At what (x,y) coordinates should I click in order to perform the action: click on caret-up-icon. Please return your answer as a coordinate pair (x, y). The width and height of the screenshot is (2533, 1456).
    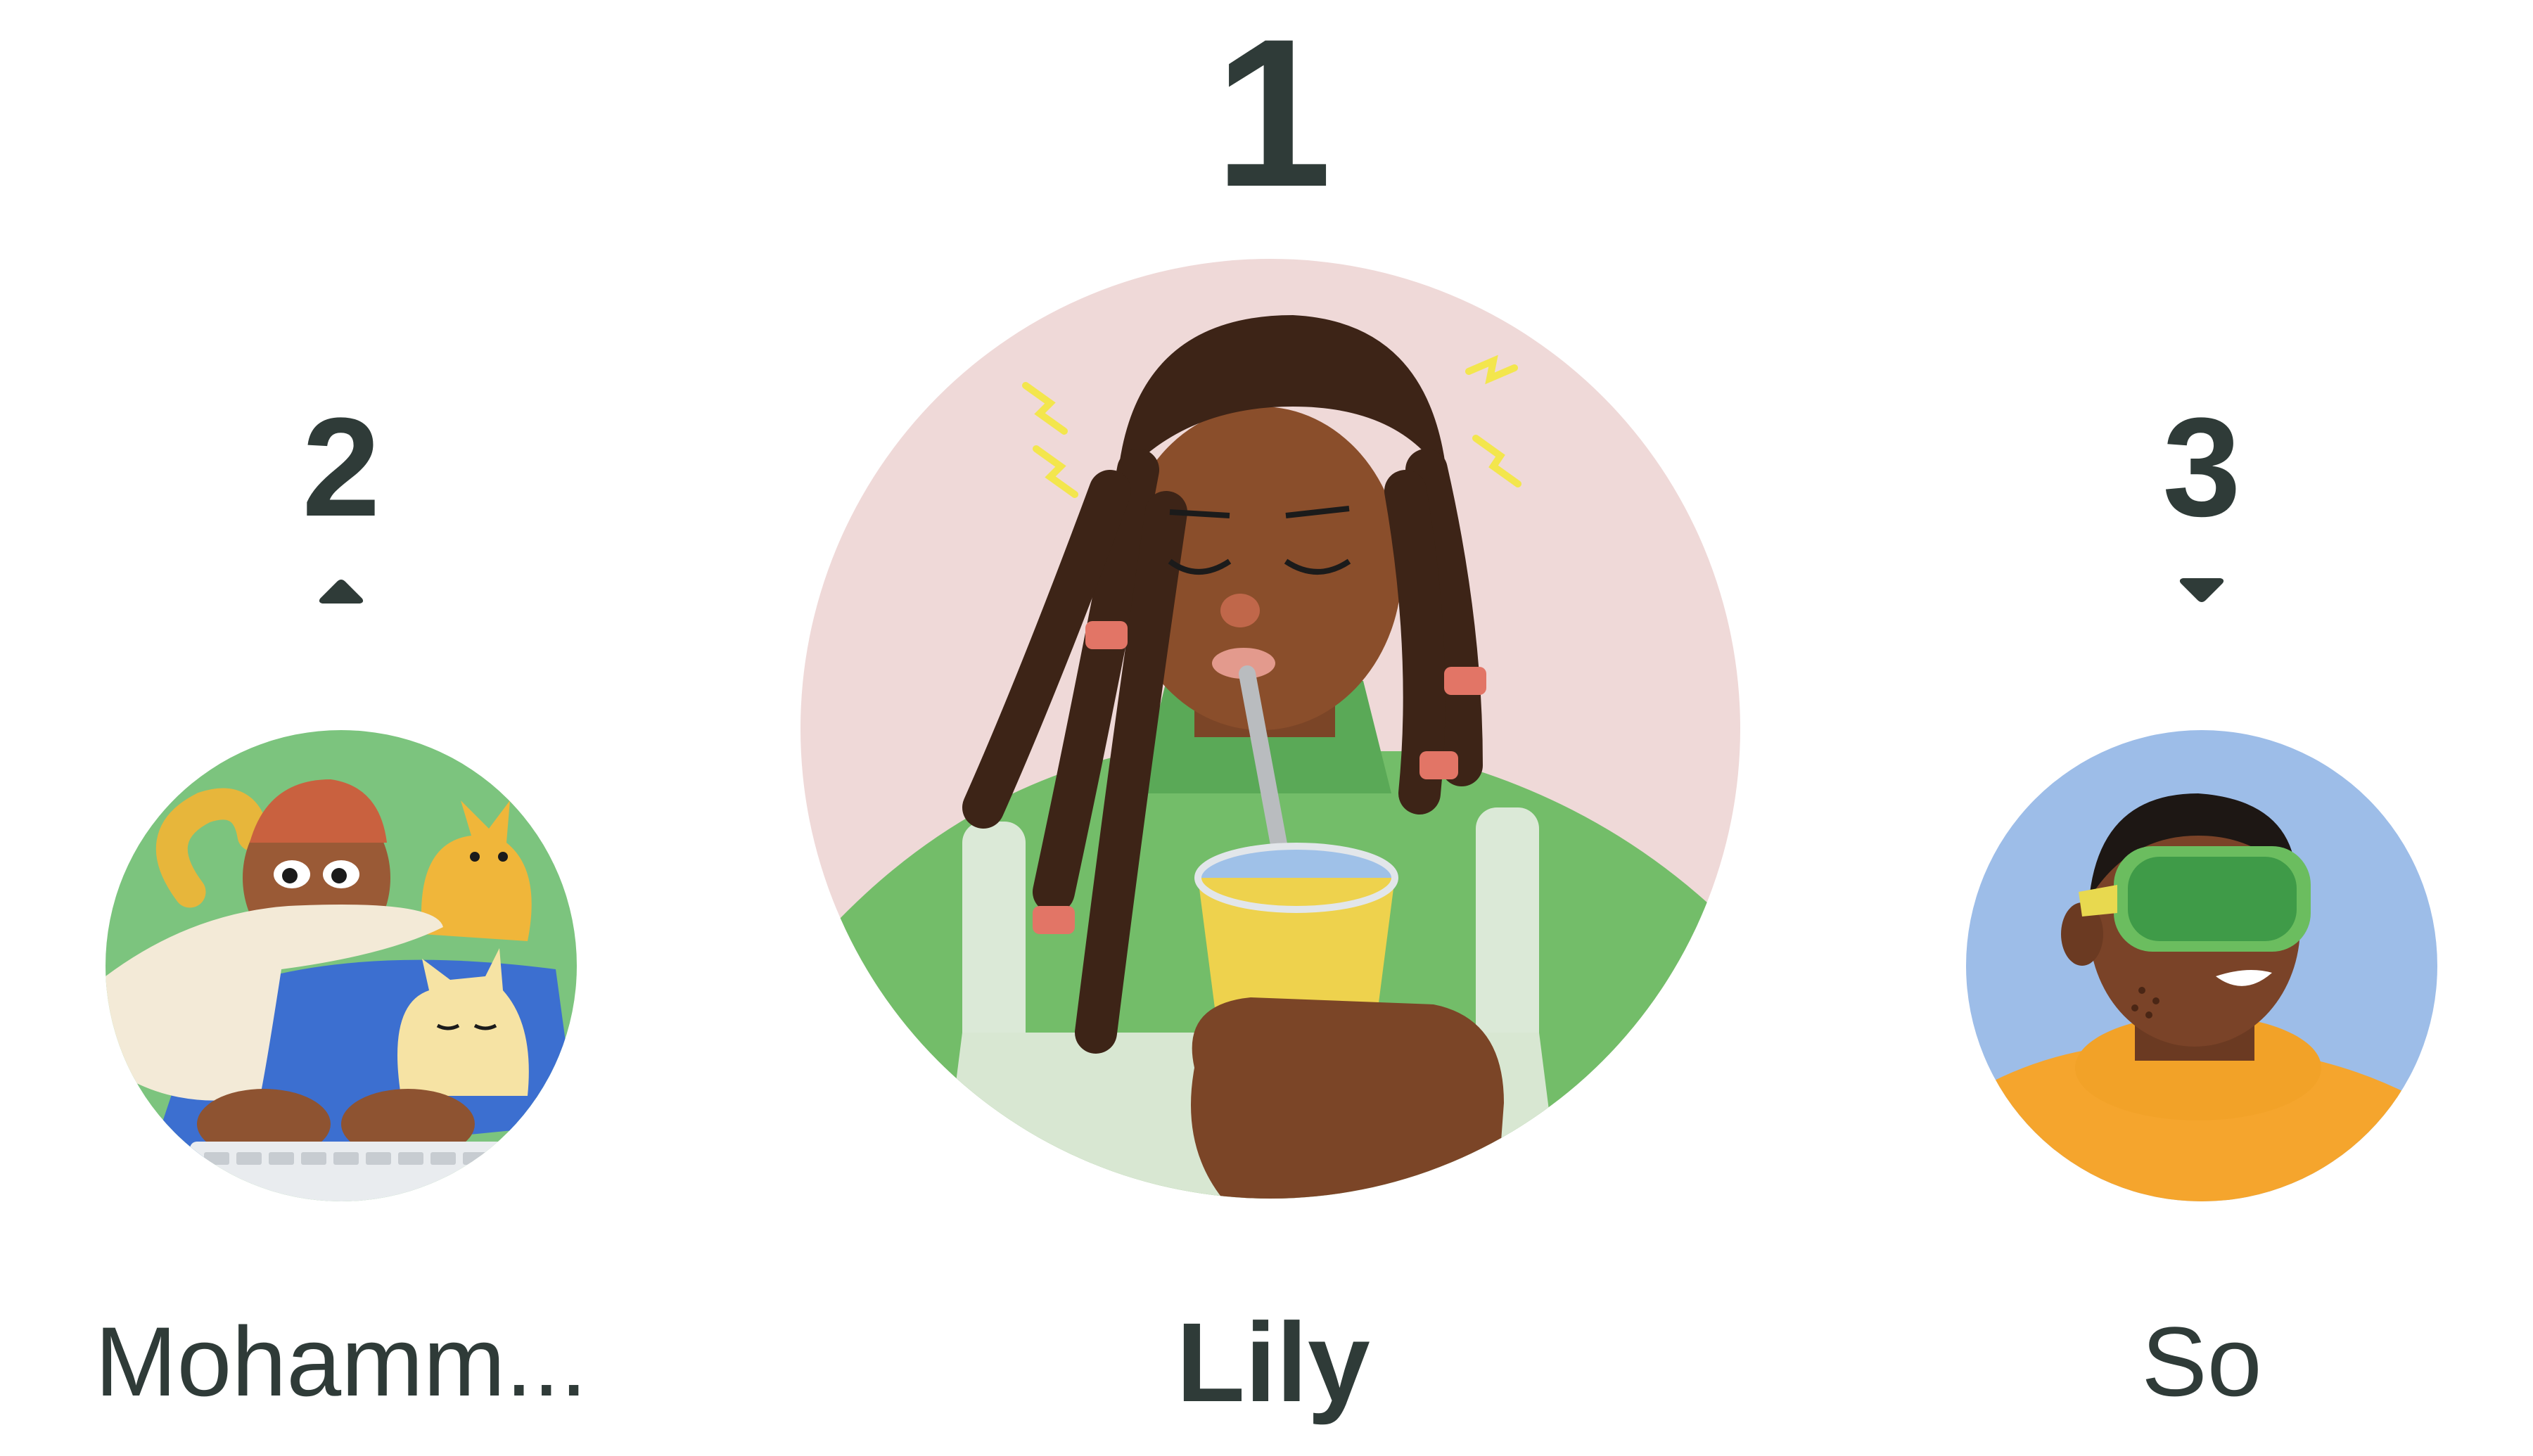
    Looking at the image, I should click on (341, 592).